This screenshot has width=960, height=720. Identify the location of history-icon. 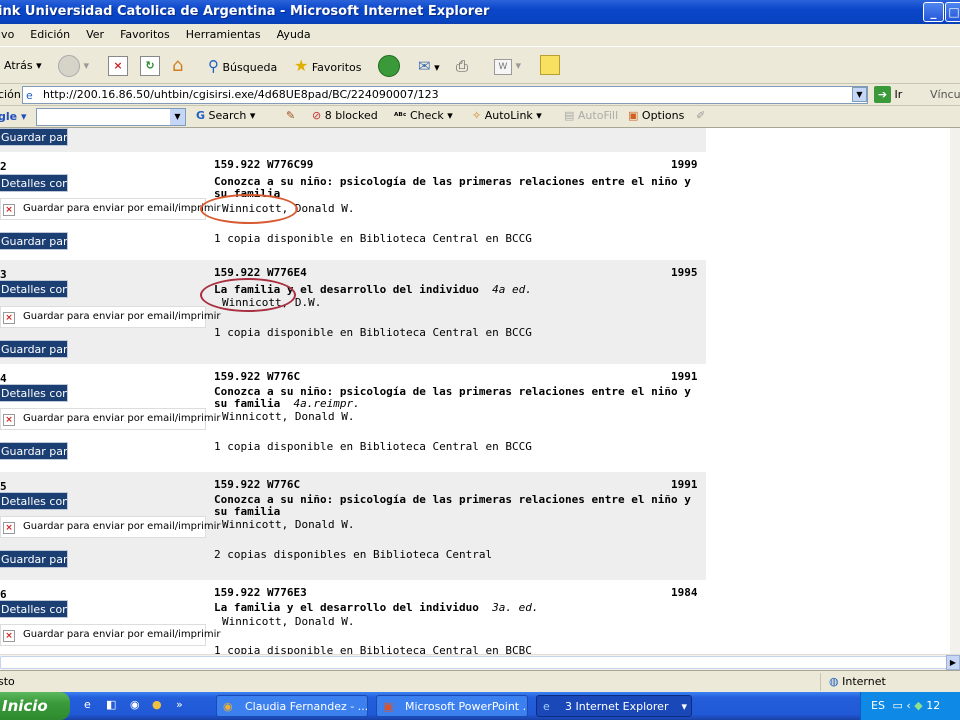
(389, 66).